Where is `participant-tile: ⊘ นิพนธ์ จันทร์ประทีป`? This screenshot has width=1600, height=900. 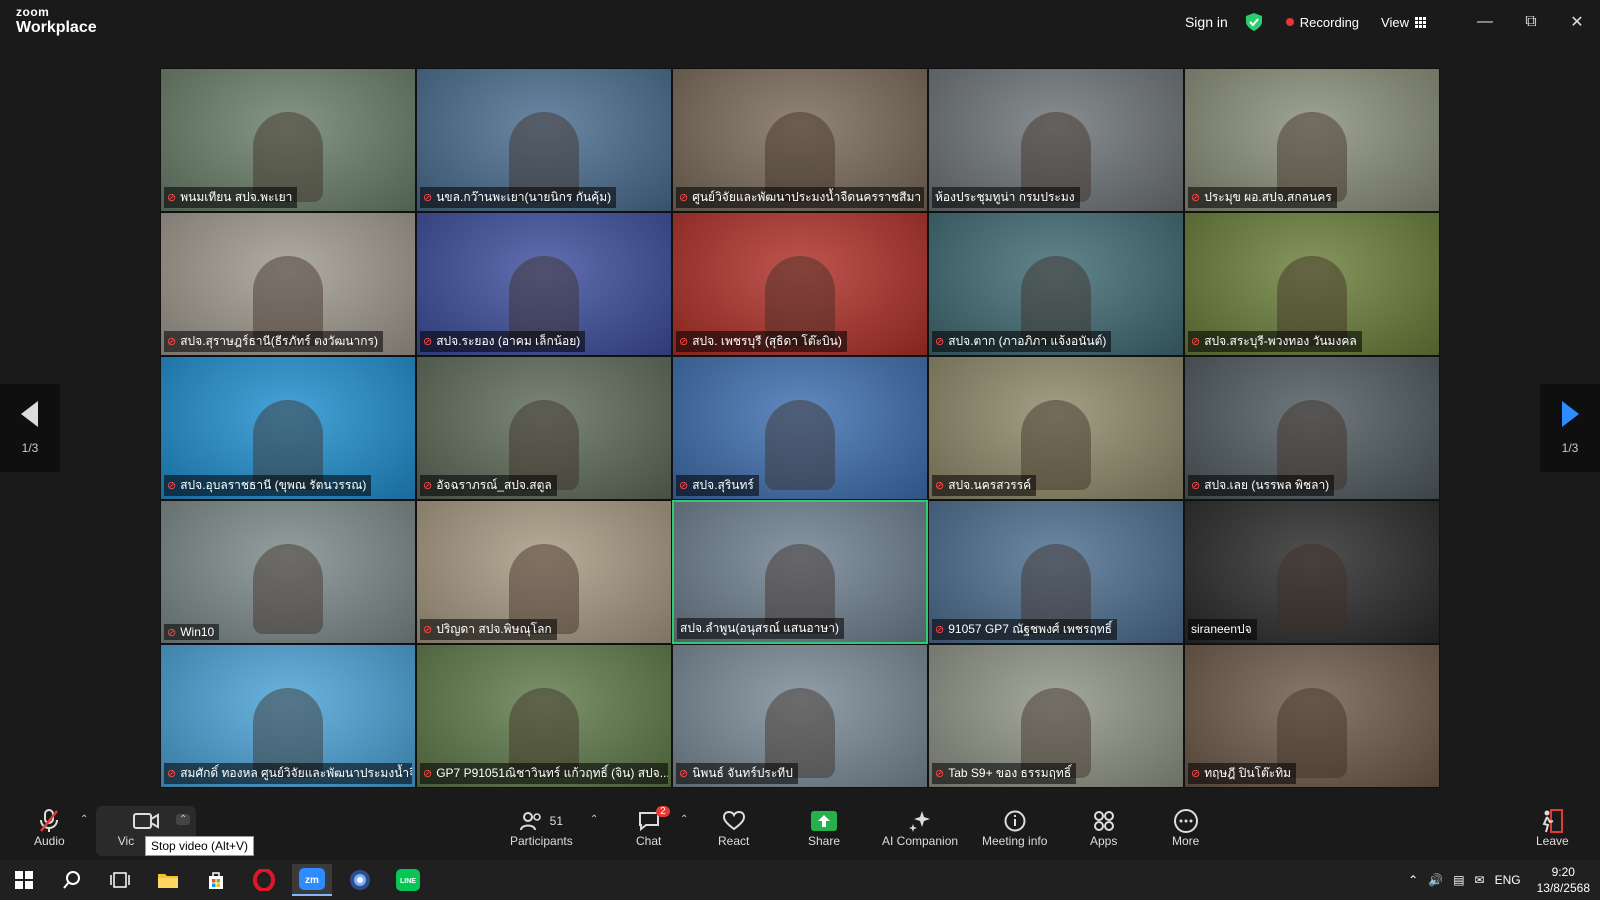 participant-tile: ⊘ นิพนธ์ จันทร์ประทีป is located at coordinates (800, 716).